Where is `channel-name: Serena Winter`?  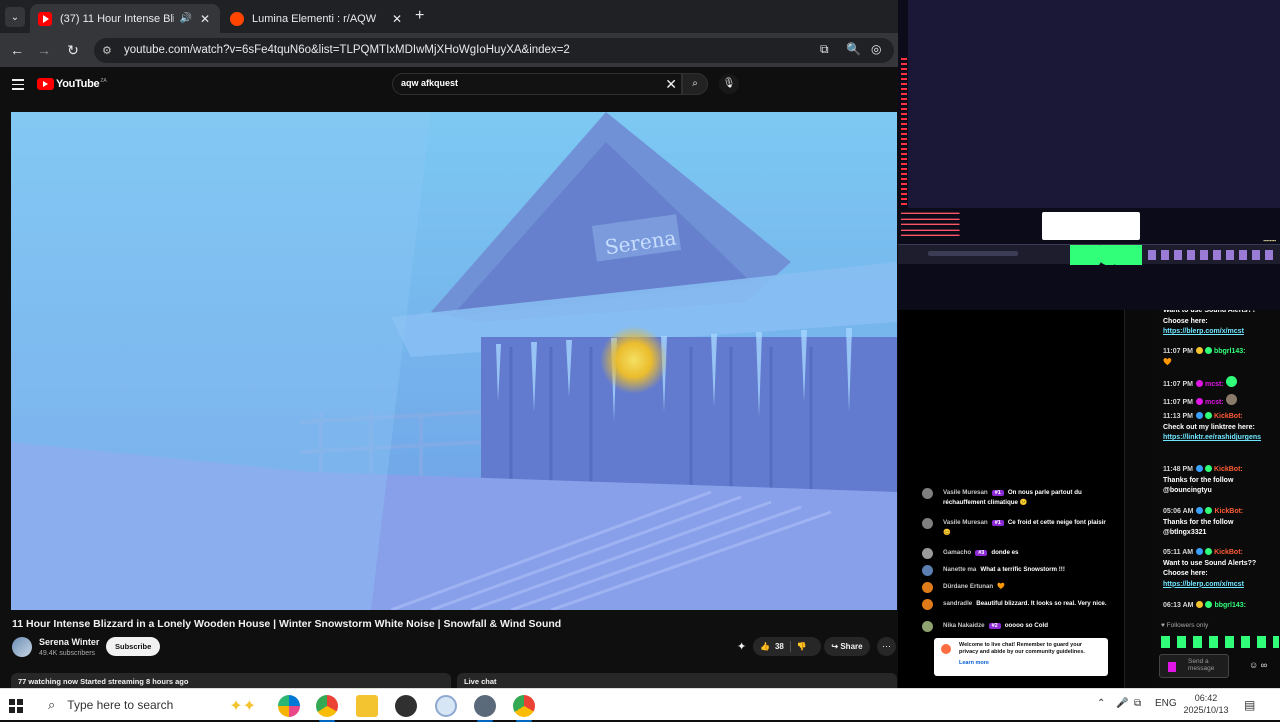
channel-name: Serena Winter is located at coordinates (69, 642).